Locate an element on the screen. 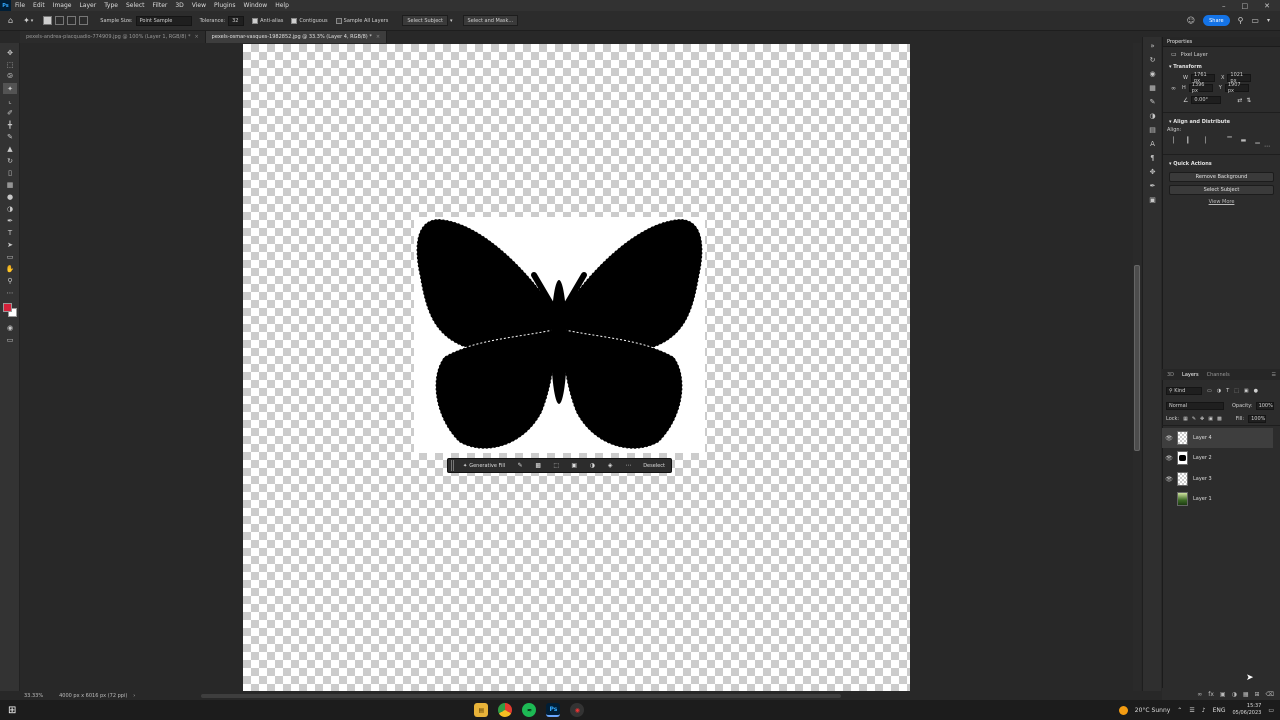 The image size is (1280, 720). recorder-icon: ◉ is located at coordinates (577, 710).